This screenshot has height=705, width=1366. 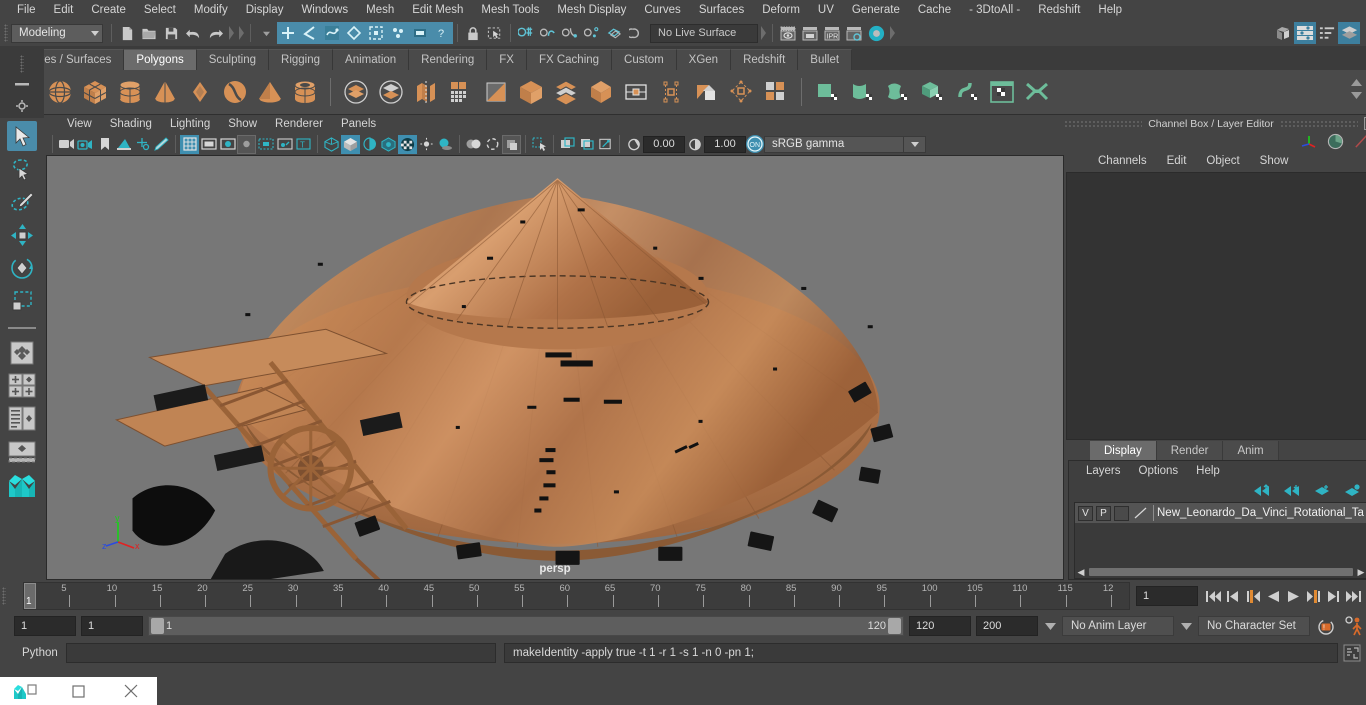 I want to click on image-plane-icon, so click(x=123, y=144).